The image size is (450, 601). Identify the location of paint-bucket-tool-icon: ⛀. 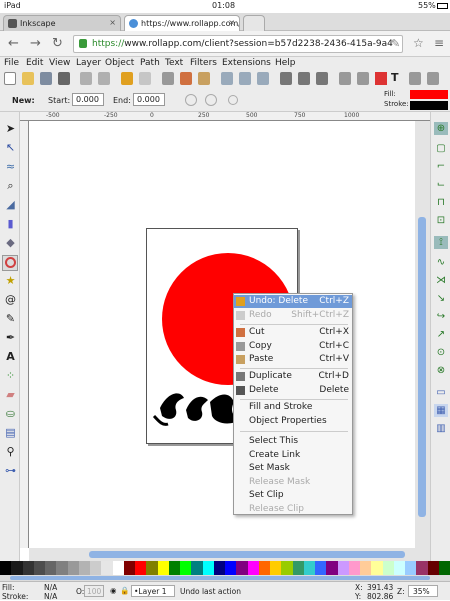
(10, 413).